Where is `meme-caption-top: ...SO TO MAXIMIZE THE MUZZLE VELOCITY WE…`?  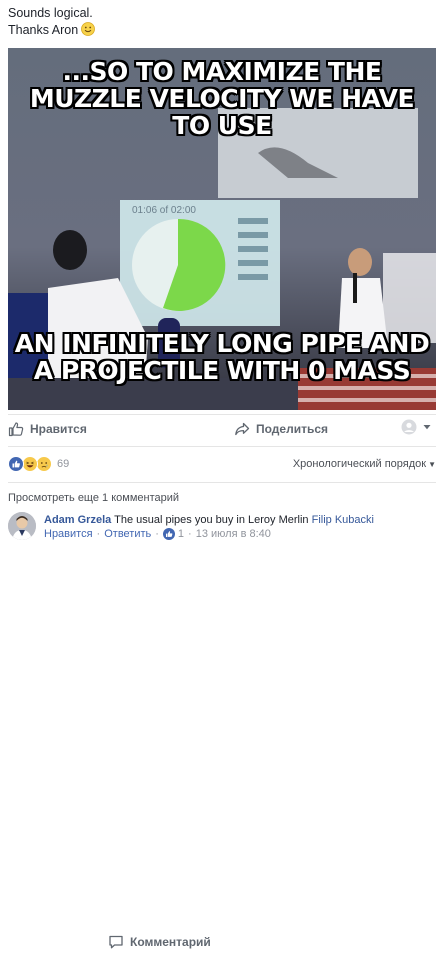
meme-caption-top: ...SO TO MAXIMIZE THE MUZZLE VELOCITY WE… is located at coordinates (222, 98).